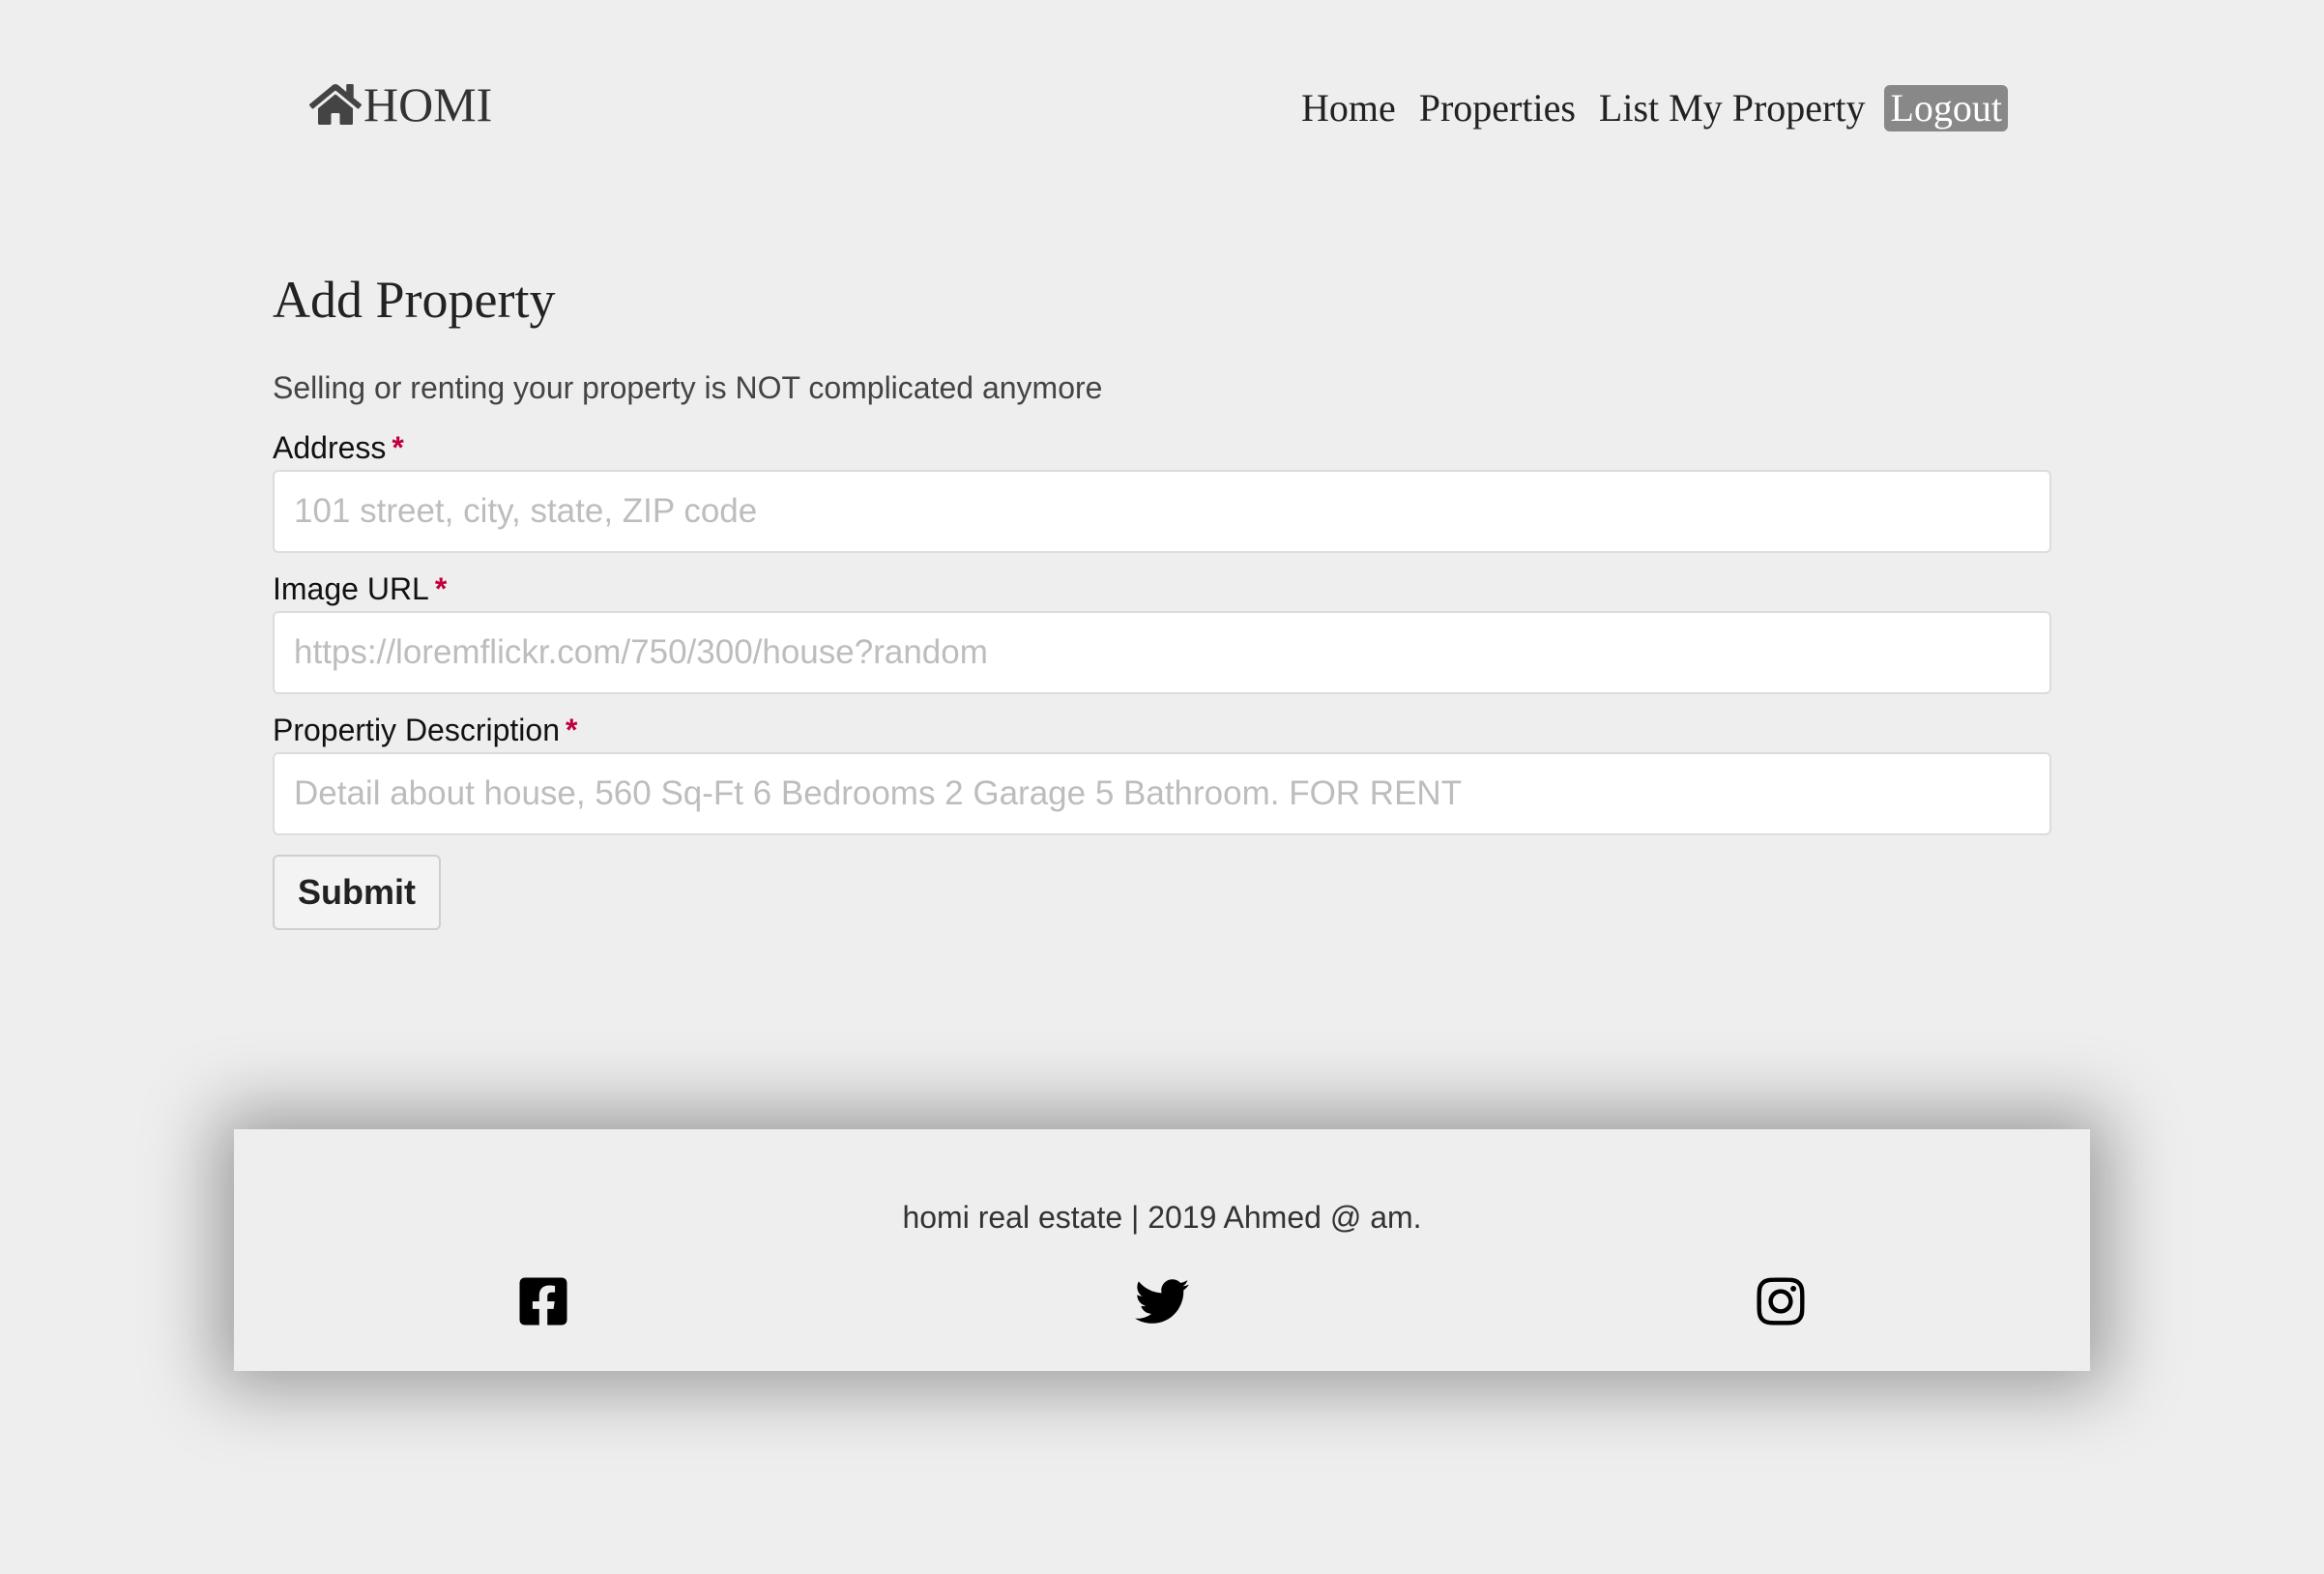  Describe the element at coordinates (357, 892) in the screenshot. I see `submit-button: Submit` at that location.